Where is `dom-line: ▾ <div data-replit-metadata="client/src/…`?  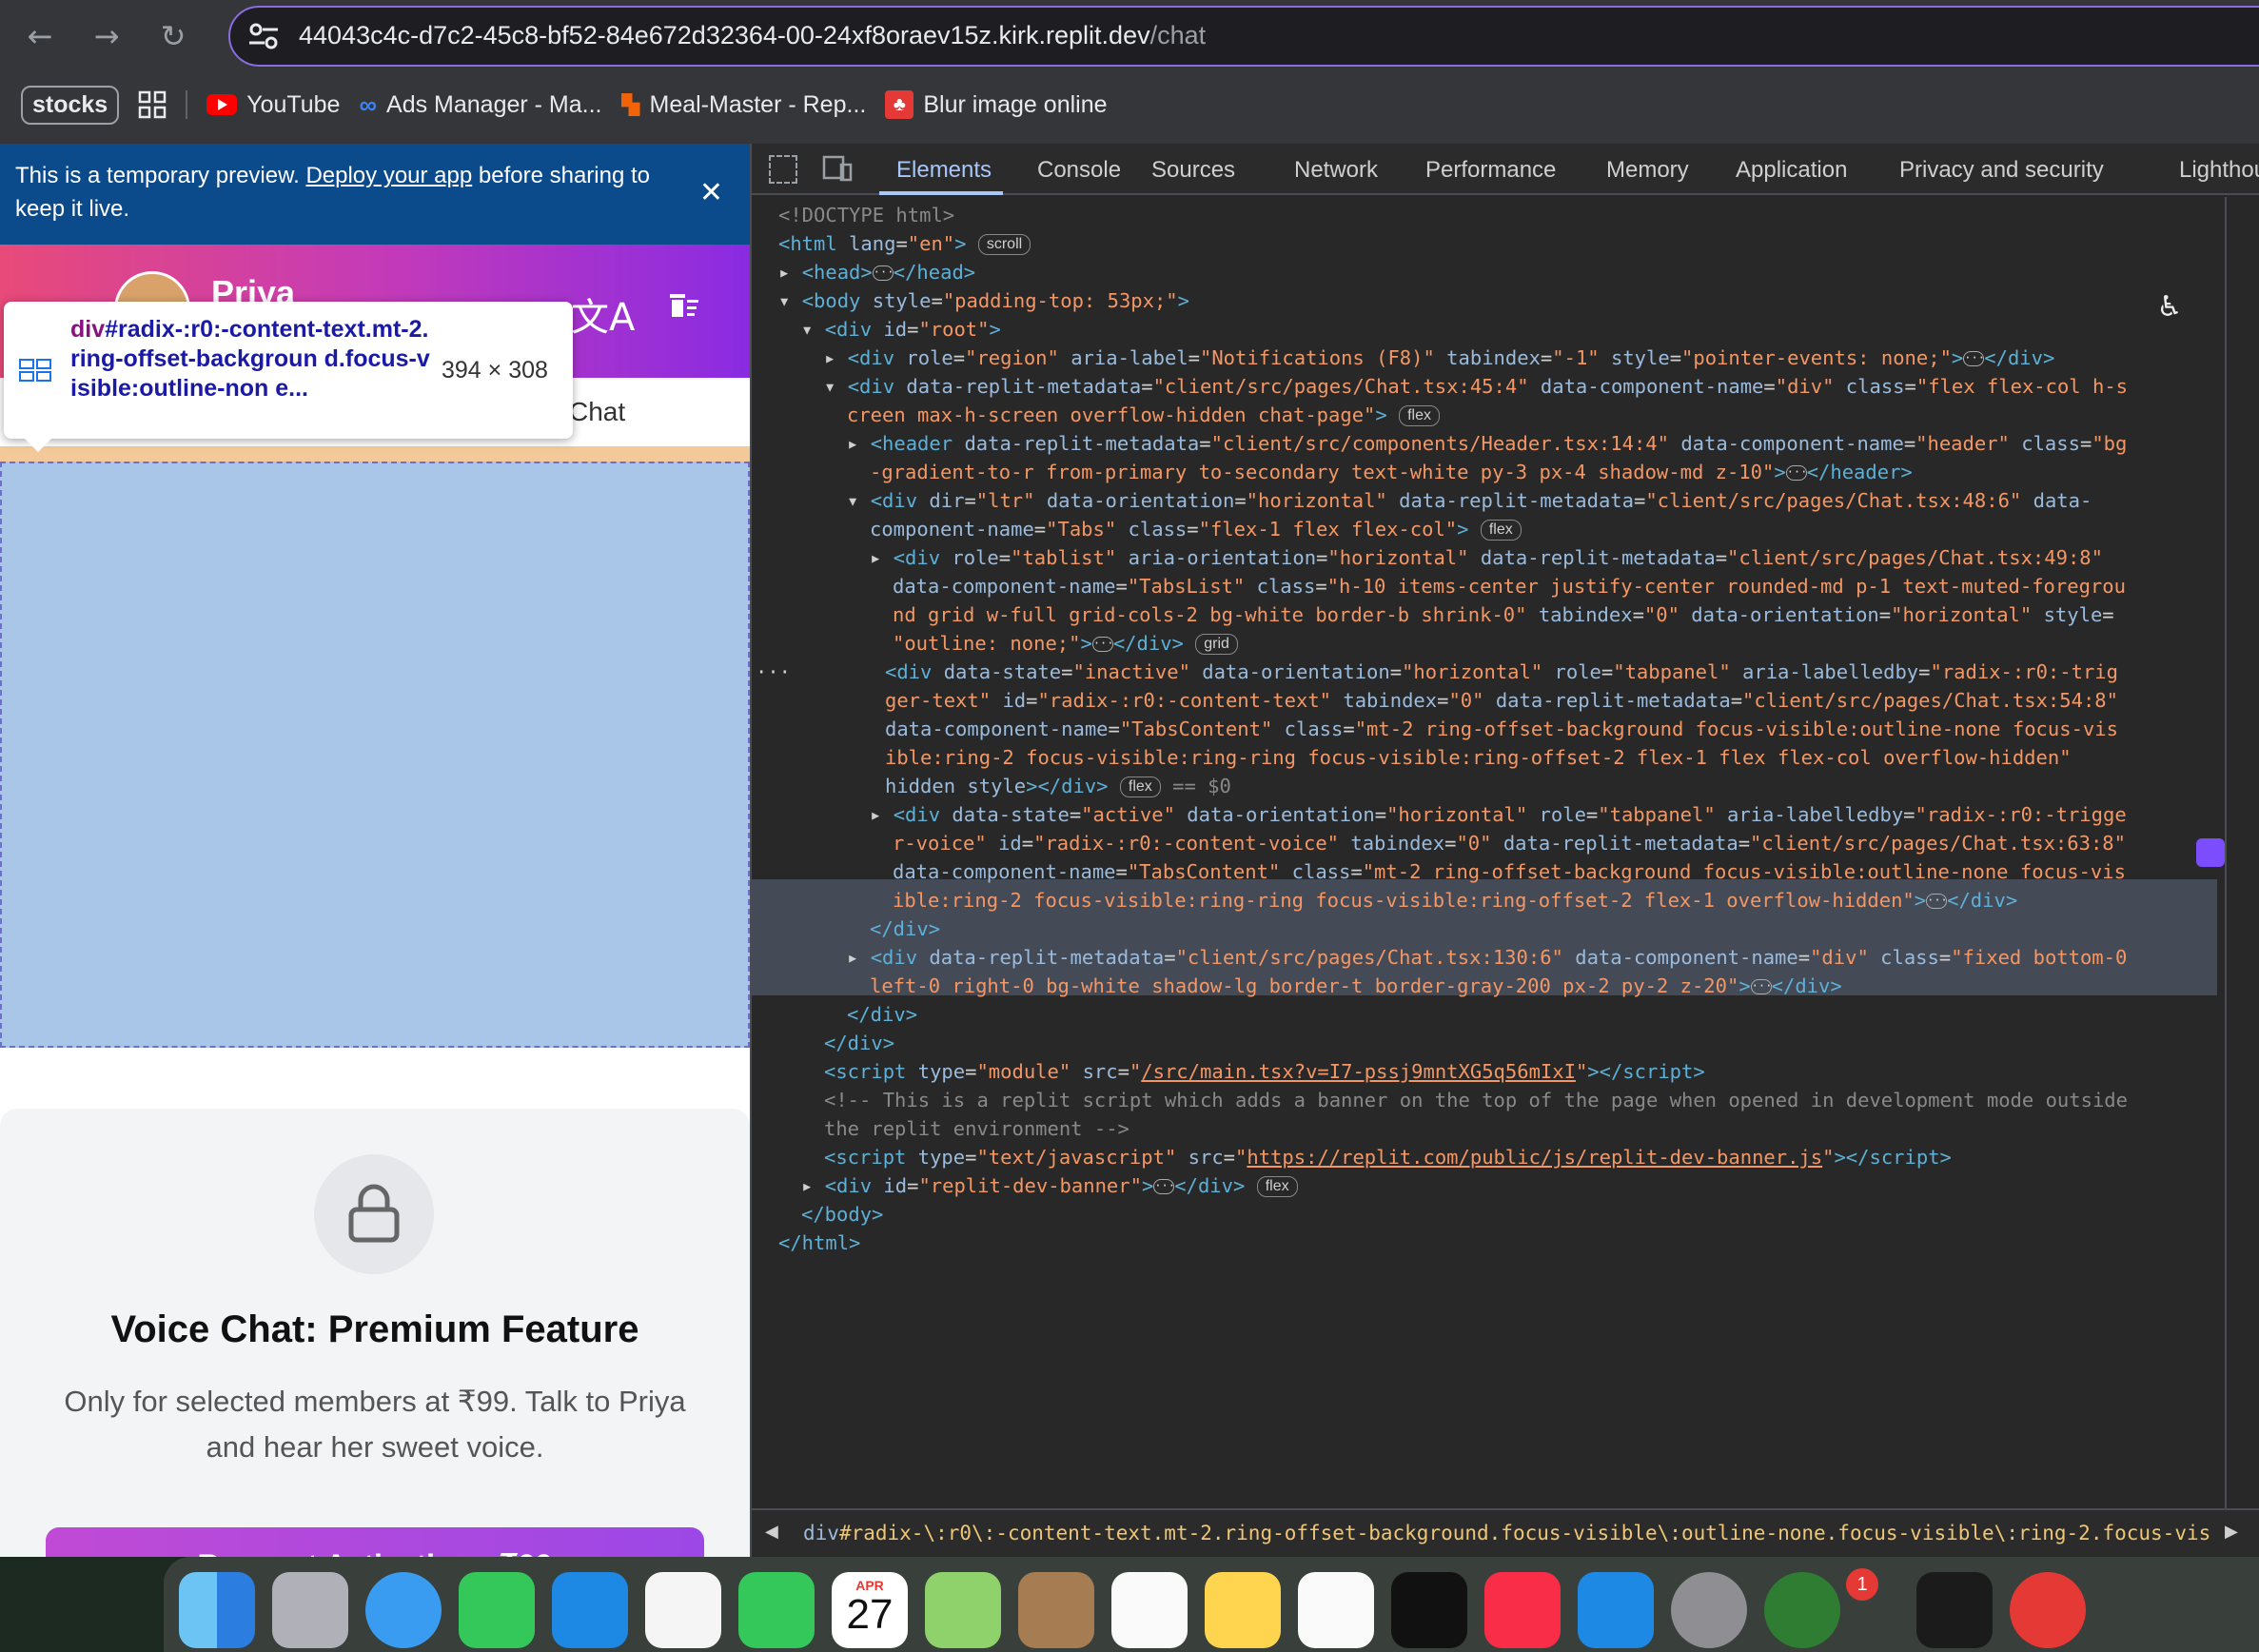 dom-line: ▾ <div data-replit-metadata="client/src/… is located at coordinates (1476, 387).